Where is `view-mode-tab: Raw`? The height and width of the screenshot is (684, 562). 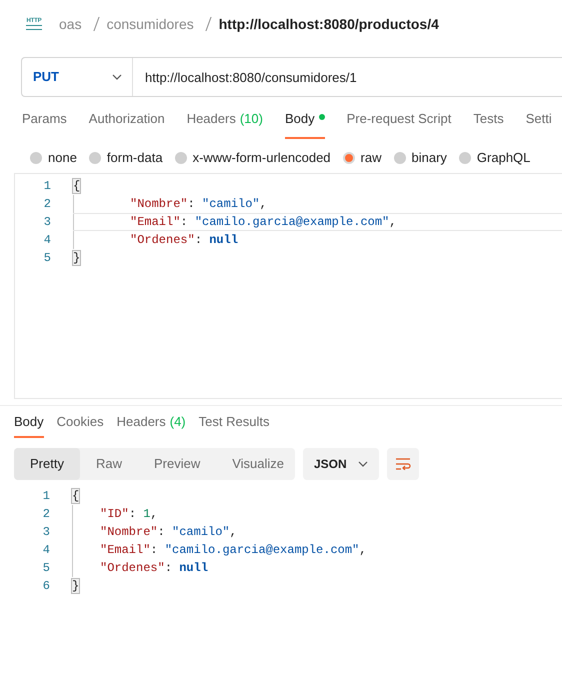 view-mode-tab: Raw is located at coordinates (109, 464).